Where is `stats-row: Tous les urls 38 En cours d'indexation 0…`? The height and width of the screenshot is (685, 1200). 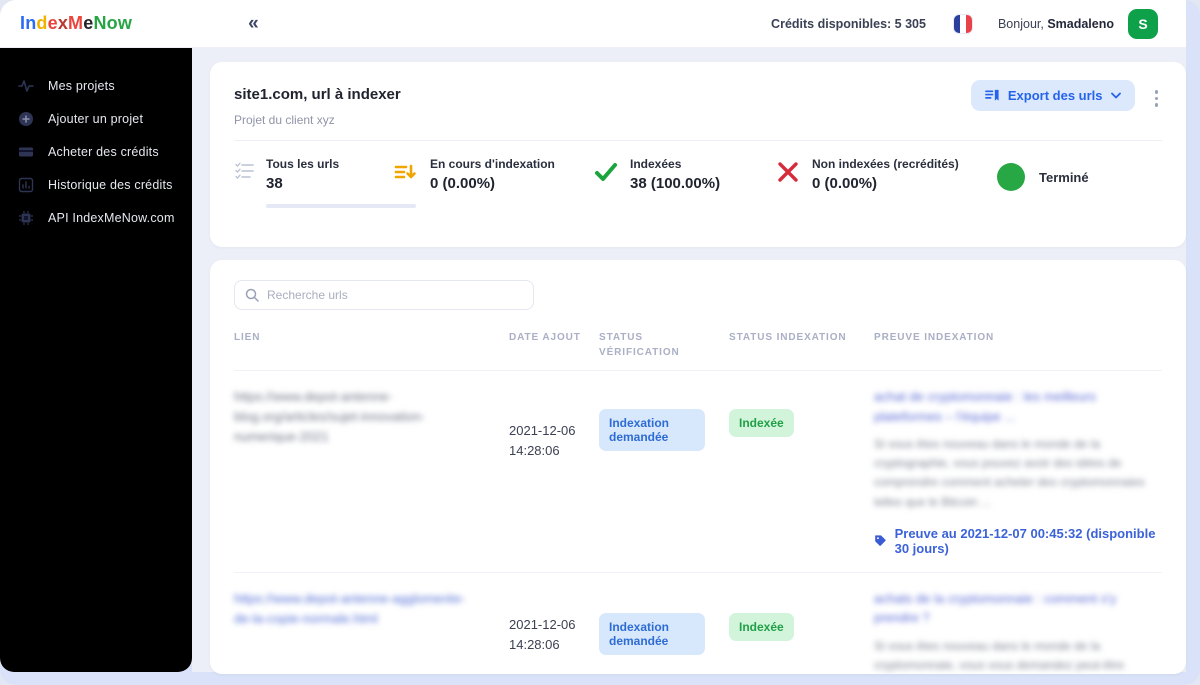 stats-row: Tous les urls 38 En cours d'indexation 0… is located at coordinates (698, 174).